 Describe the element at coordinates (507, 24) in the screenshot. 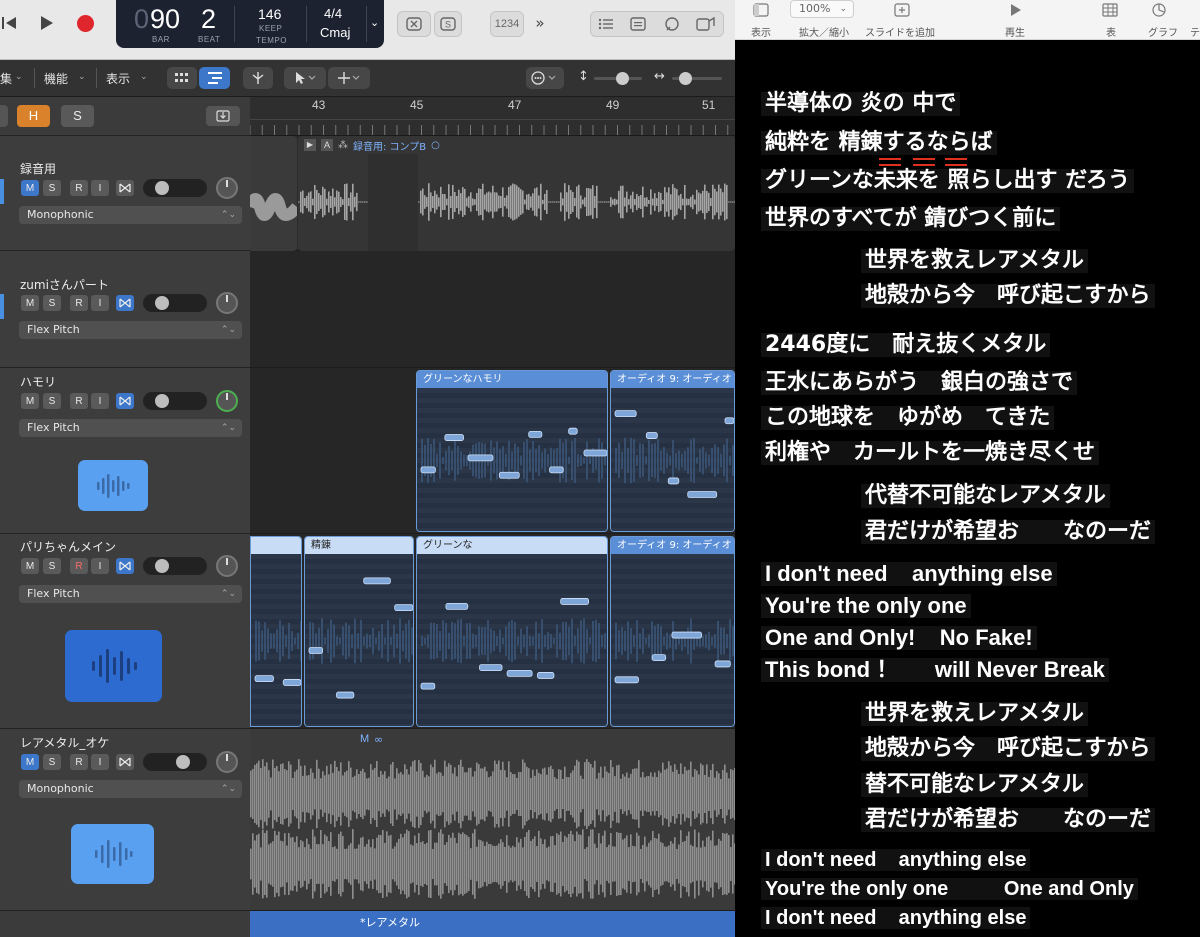

I see `count-in-button: 1234` at that location.